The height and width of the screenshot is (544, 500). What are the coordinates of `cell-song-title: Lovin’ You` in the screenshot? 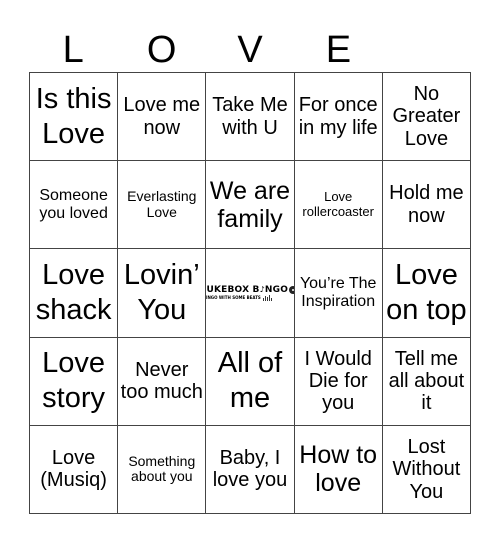 It's located at (161, 292).